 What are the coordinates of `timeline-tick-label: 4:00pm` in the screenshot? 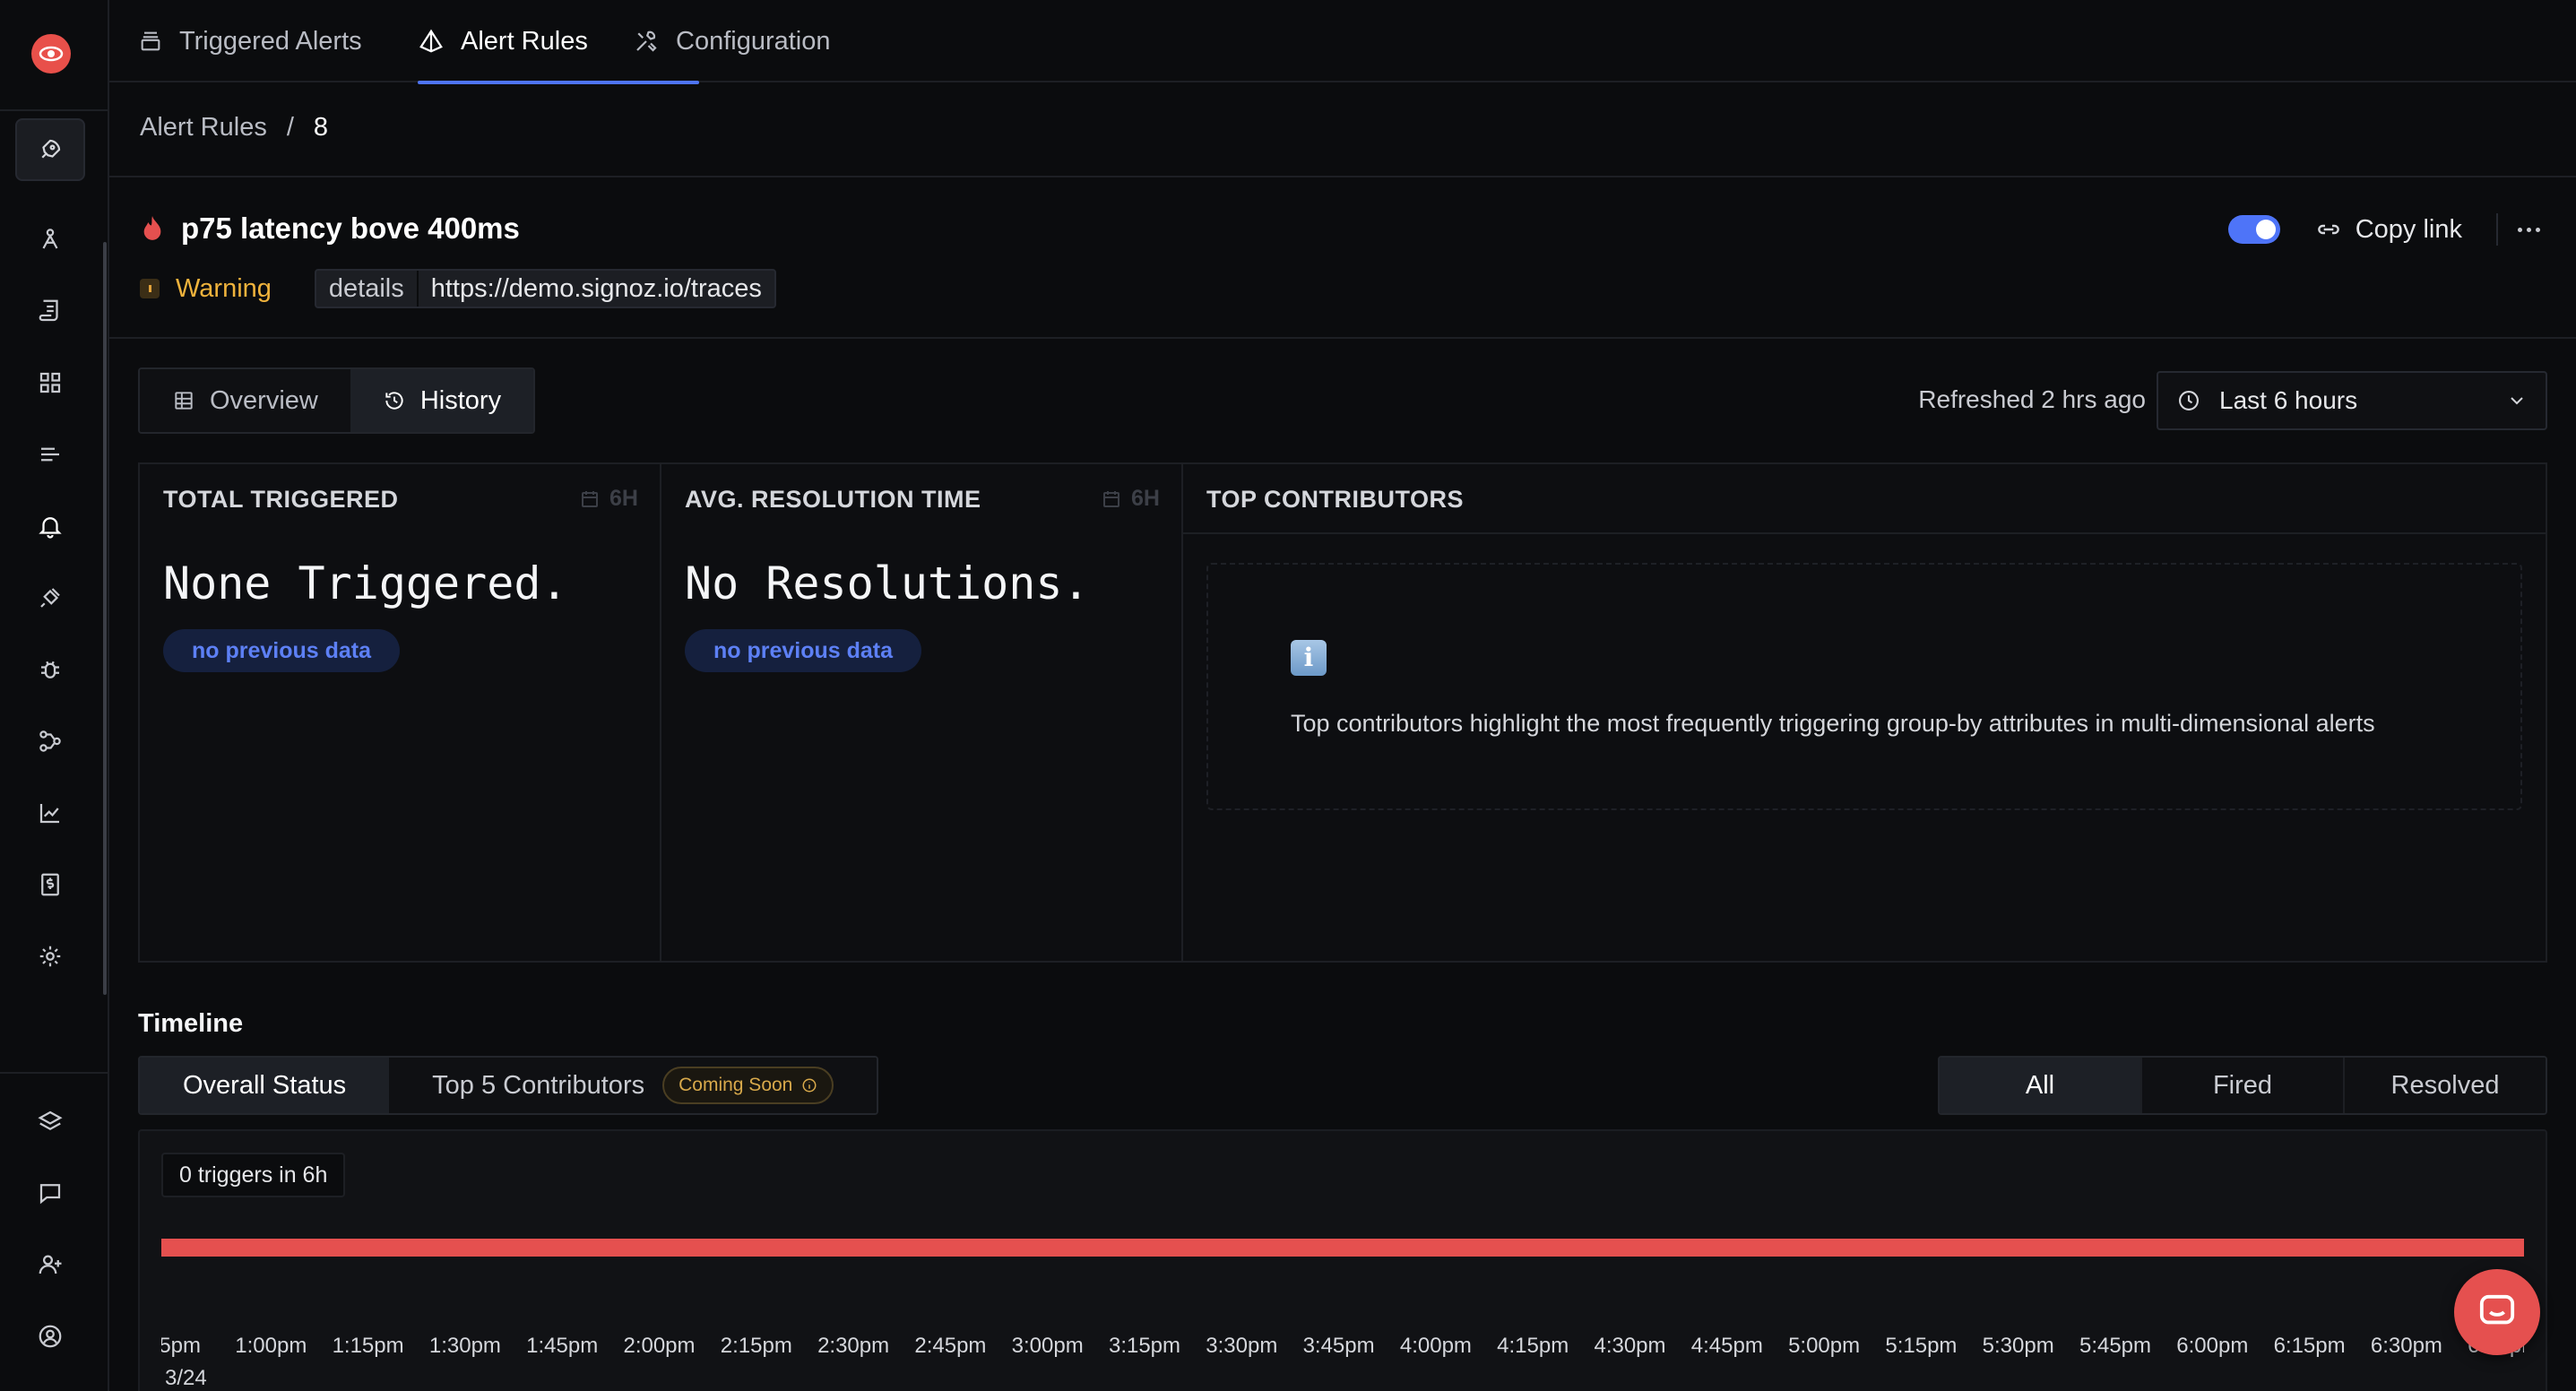 It's located at (1435, 1346).